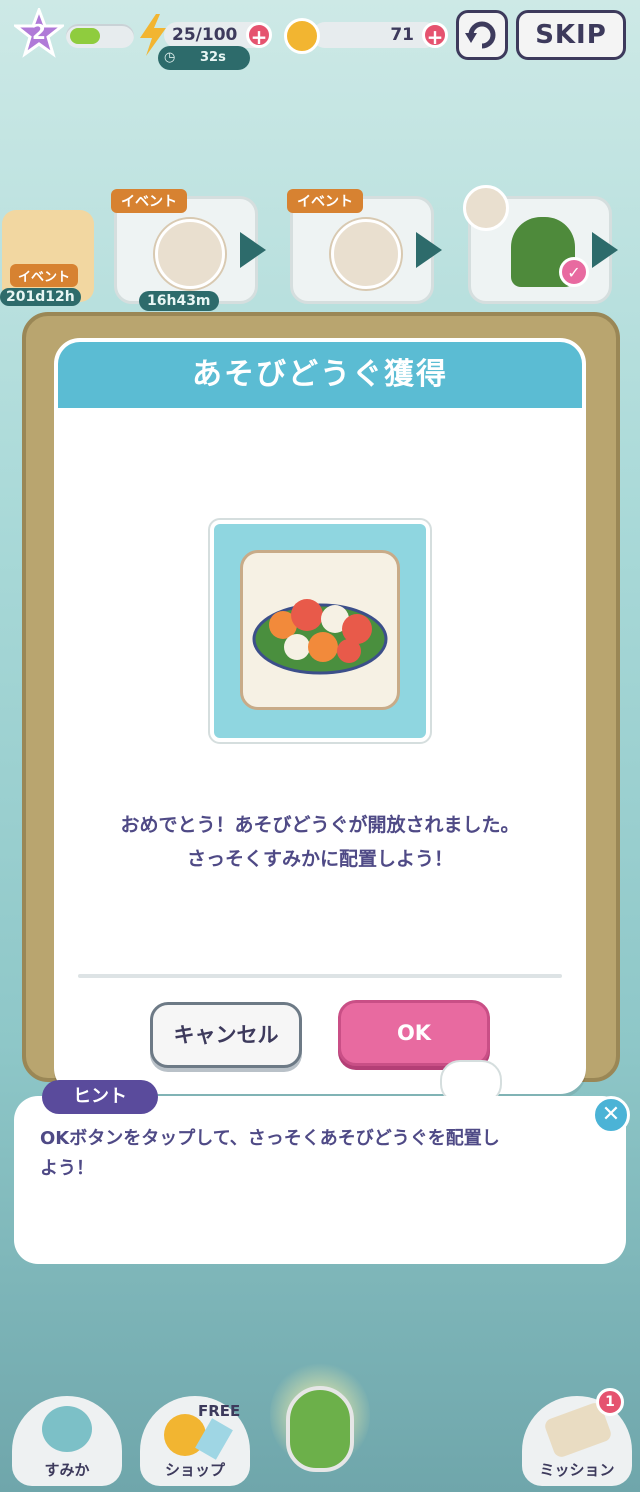  Describe the element at coordinates (402, 35) in the screenshot. I see `coin-value: 71` at that location.